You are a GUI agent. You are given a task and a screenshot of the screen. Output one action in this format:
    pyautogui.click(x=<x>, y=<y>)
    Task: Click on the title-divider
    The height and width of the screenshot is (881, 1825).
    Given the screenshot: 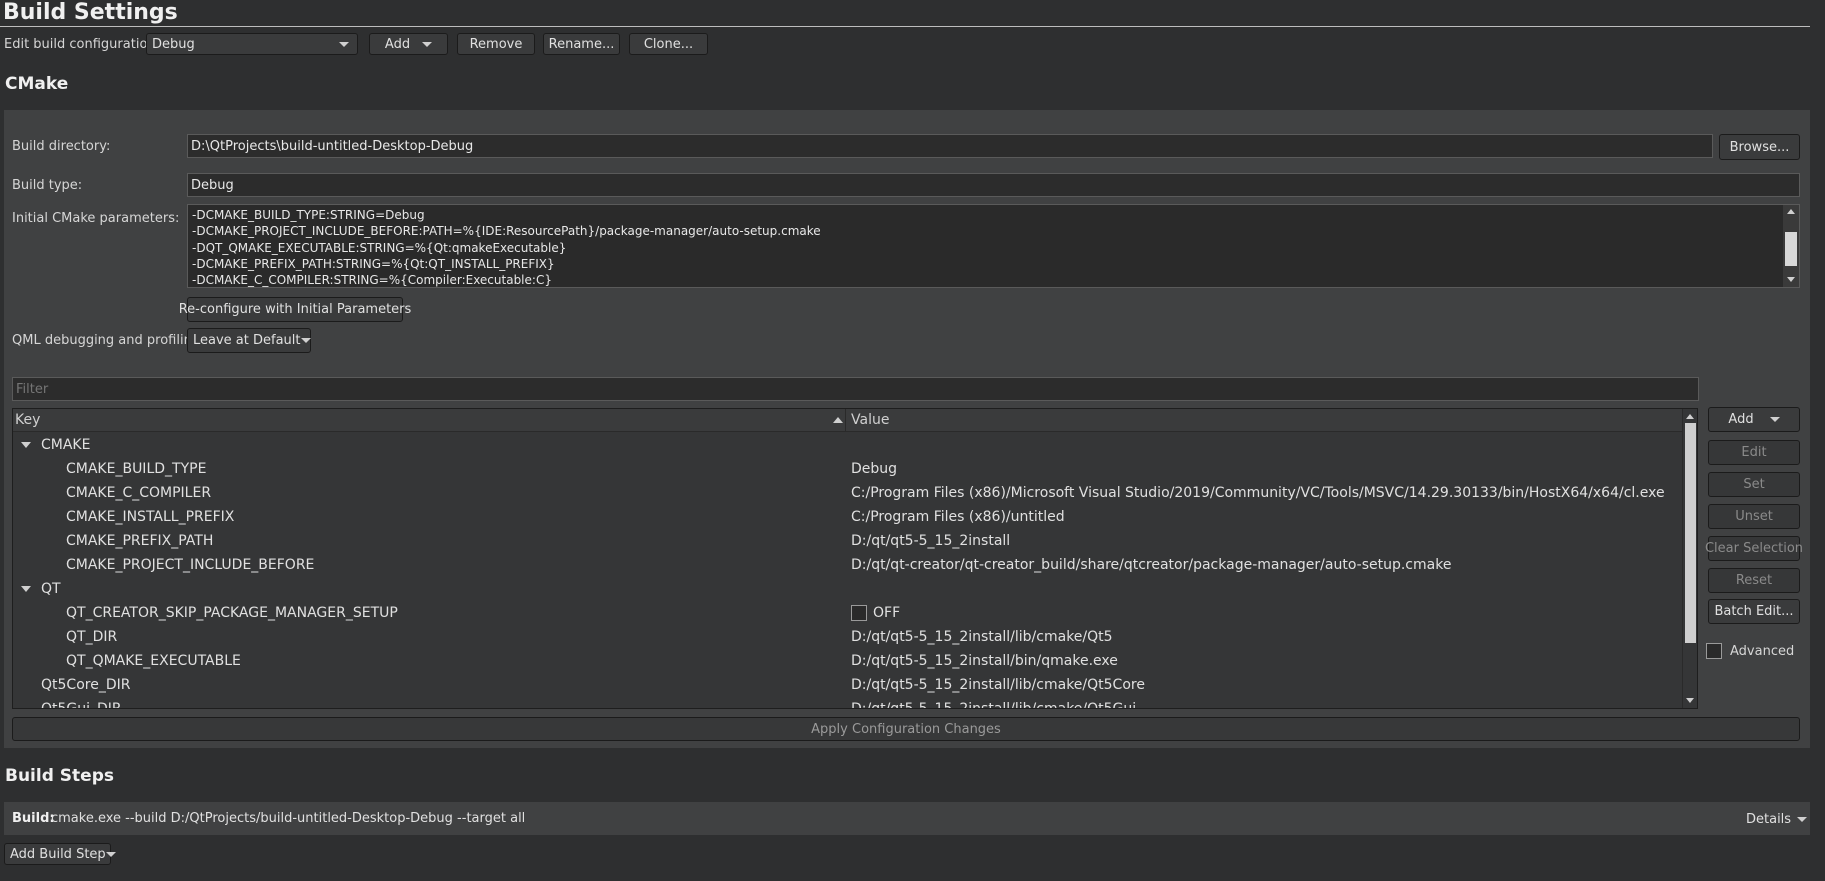 What is the action you would take?
    pyautogui.click(x=905, y=26)
    